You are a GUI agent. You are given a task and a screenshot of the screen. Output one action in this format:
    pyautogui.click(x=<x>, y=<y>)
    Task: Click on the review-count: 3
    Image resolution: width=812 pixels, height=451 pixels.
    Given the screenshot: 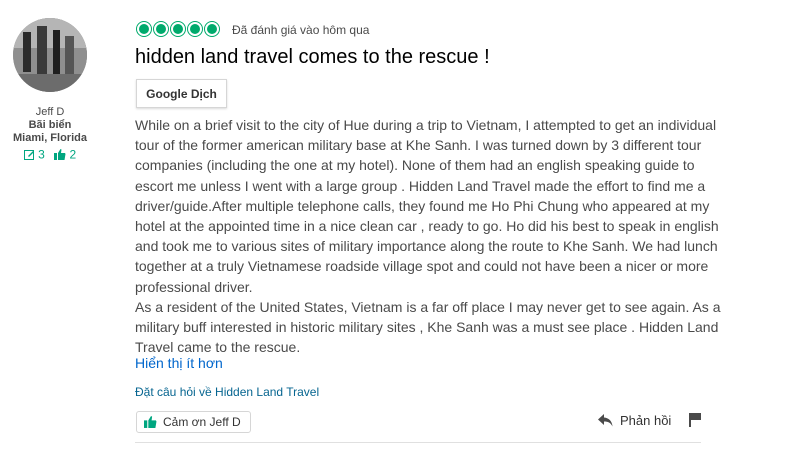 What is the action you would take?
    pyautogui.click(x=41, y=154)
    